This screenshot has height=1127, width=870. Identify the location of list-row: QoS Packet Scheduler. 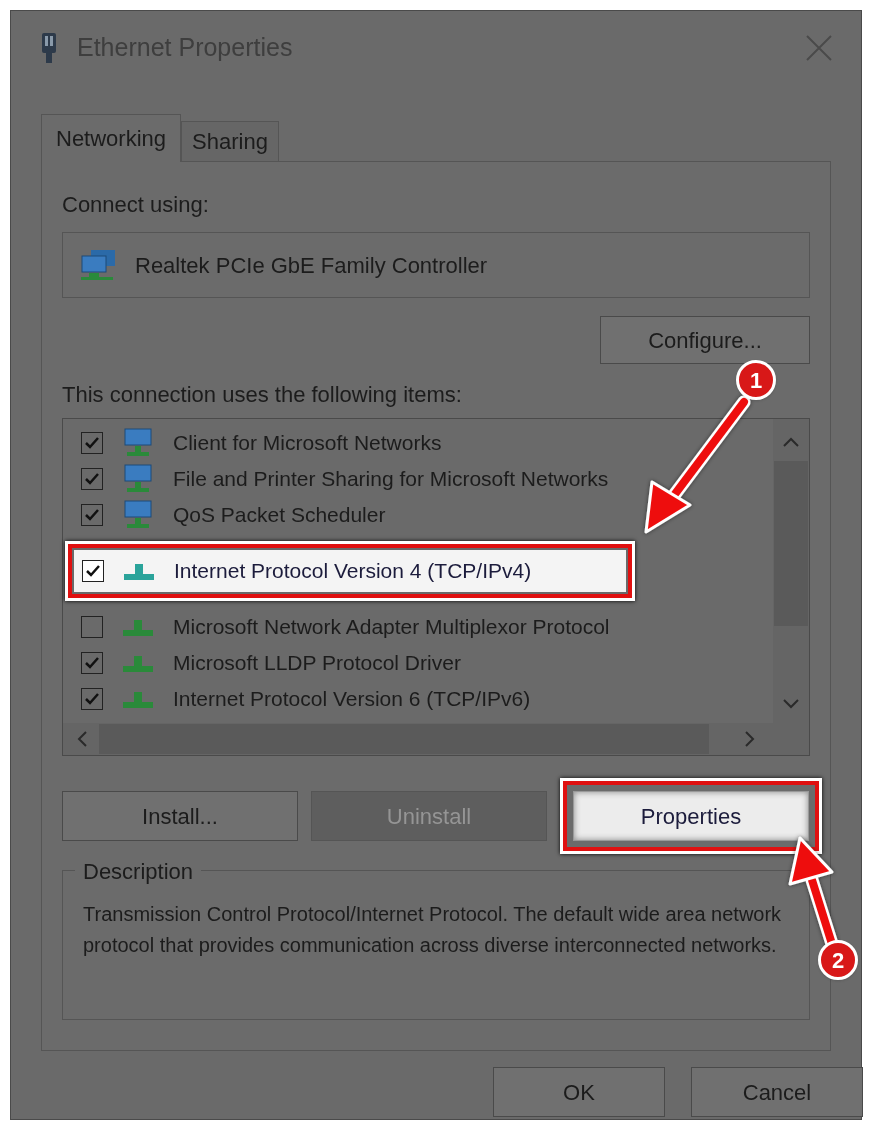
(421, 515).